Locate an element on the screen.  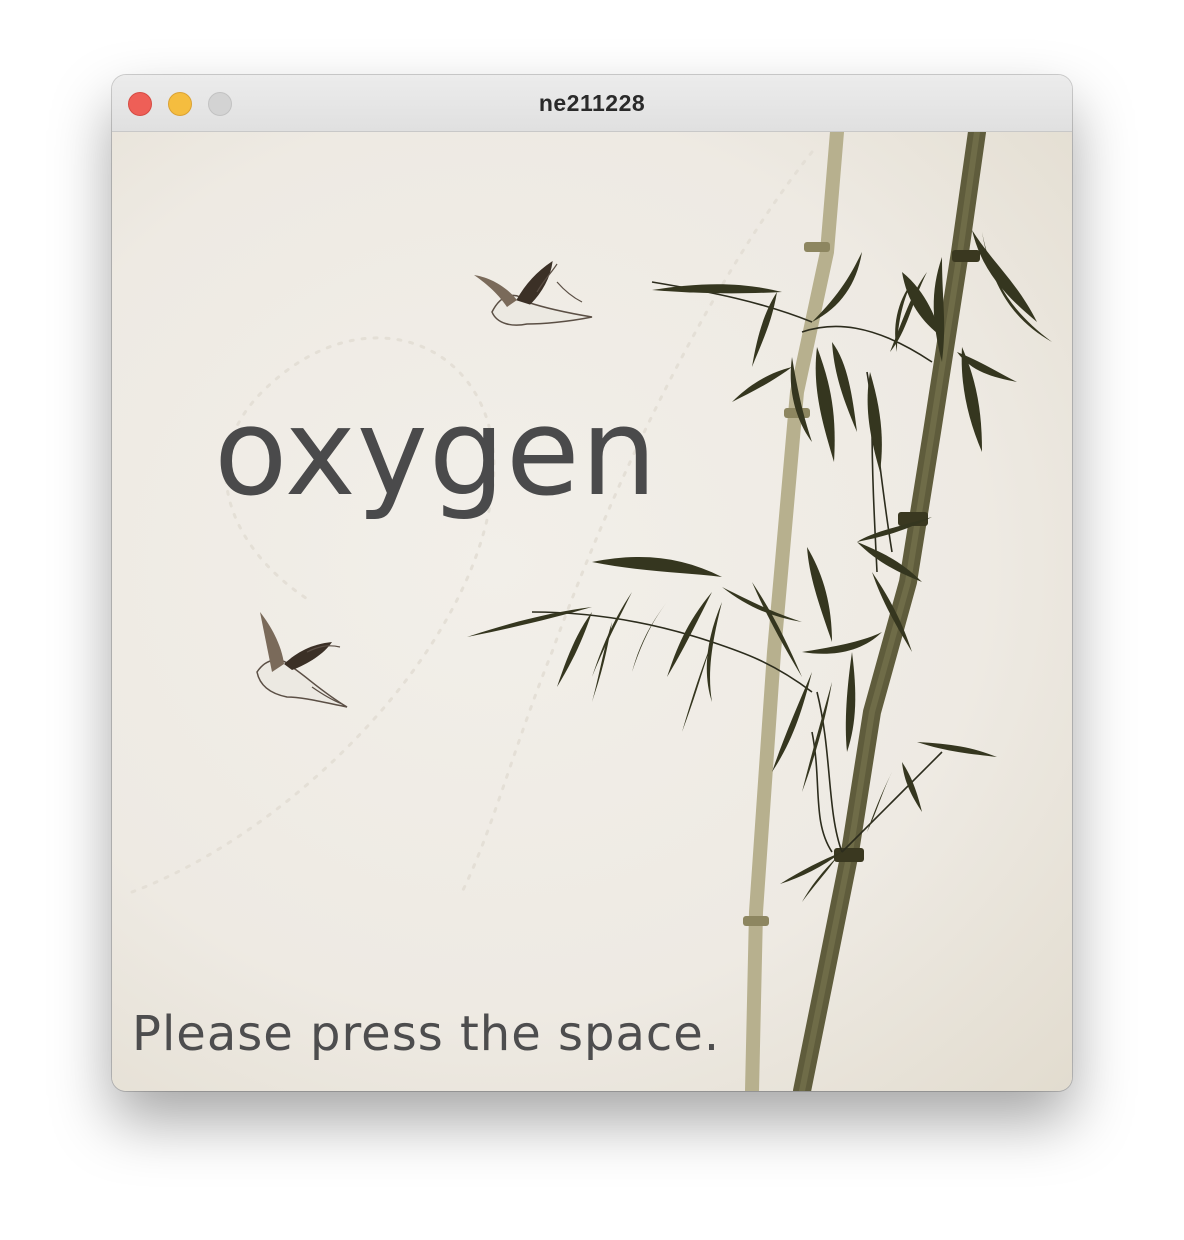
window-title: ne211228 is located at coordinates (592, 103).